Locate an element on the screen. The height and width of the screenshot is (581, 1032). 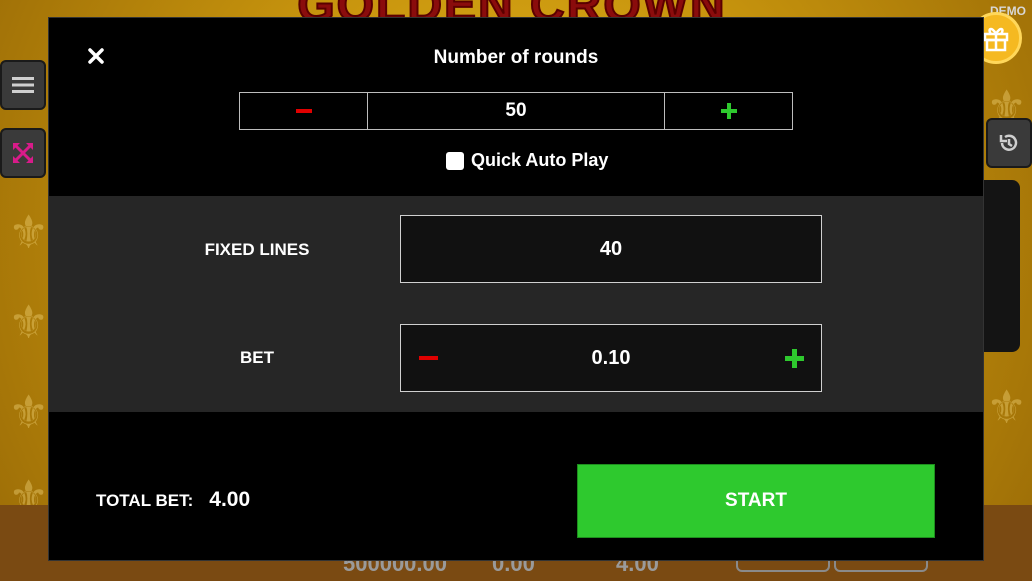
bet-stepper: 0.10 is located at coordinates (611, 358).